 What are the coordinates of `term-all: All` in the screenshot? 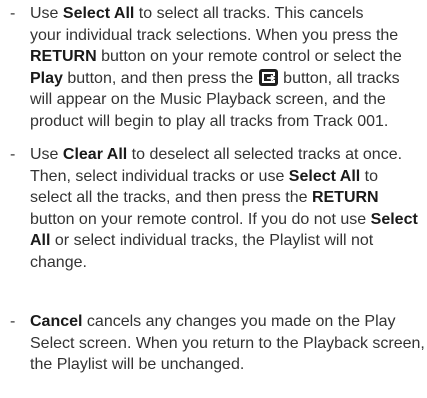 It's located at (40, 241).